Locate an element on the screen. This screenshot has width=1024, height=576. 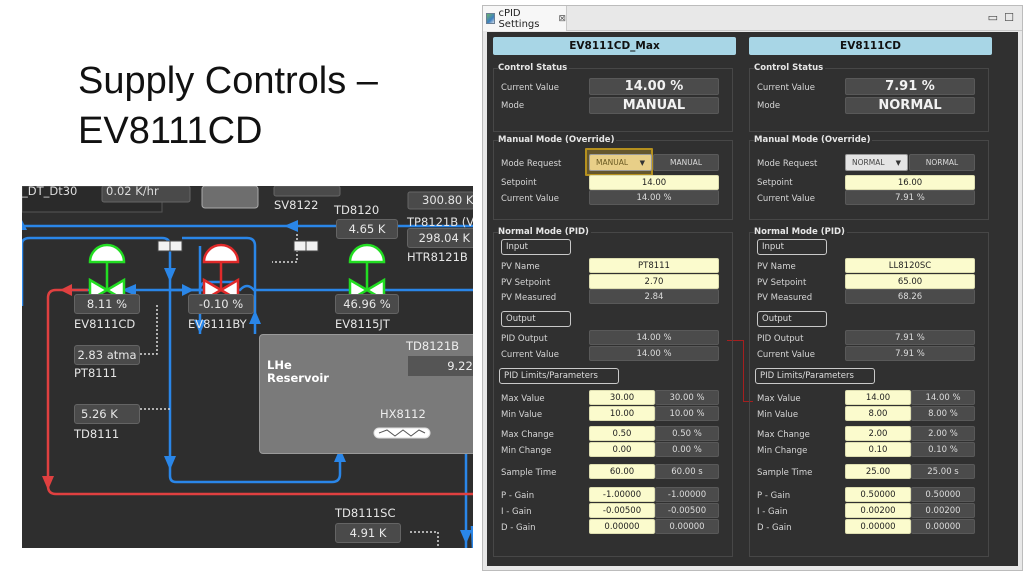
mode-request-dropdown: MANUAL ▼ is located at coordinates (620, 162).